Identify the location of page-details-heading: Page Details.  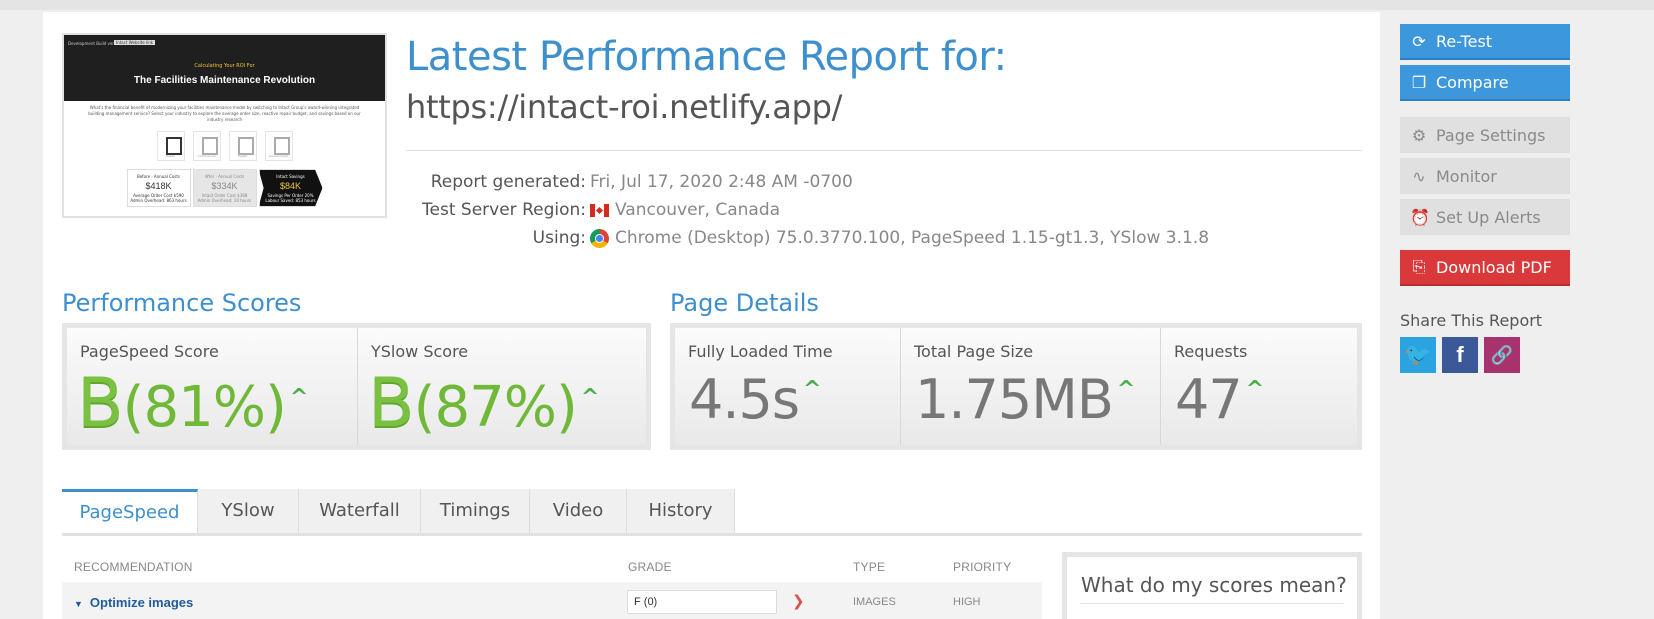
(744, 303).